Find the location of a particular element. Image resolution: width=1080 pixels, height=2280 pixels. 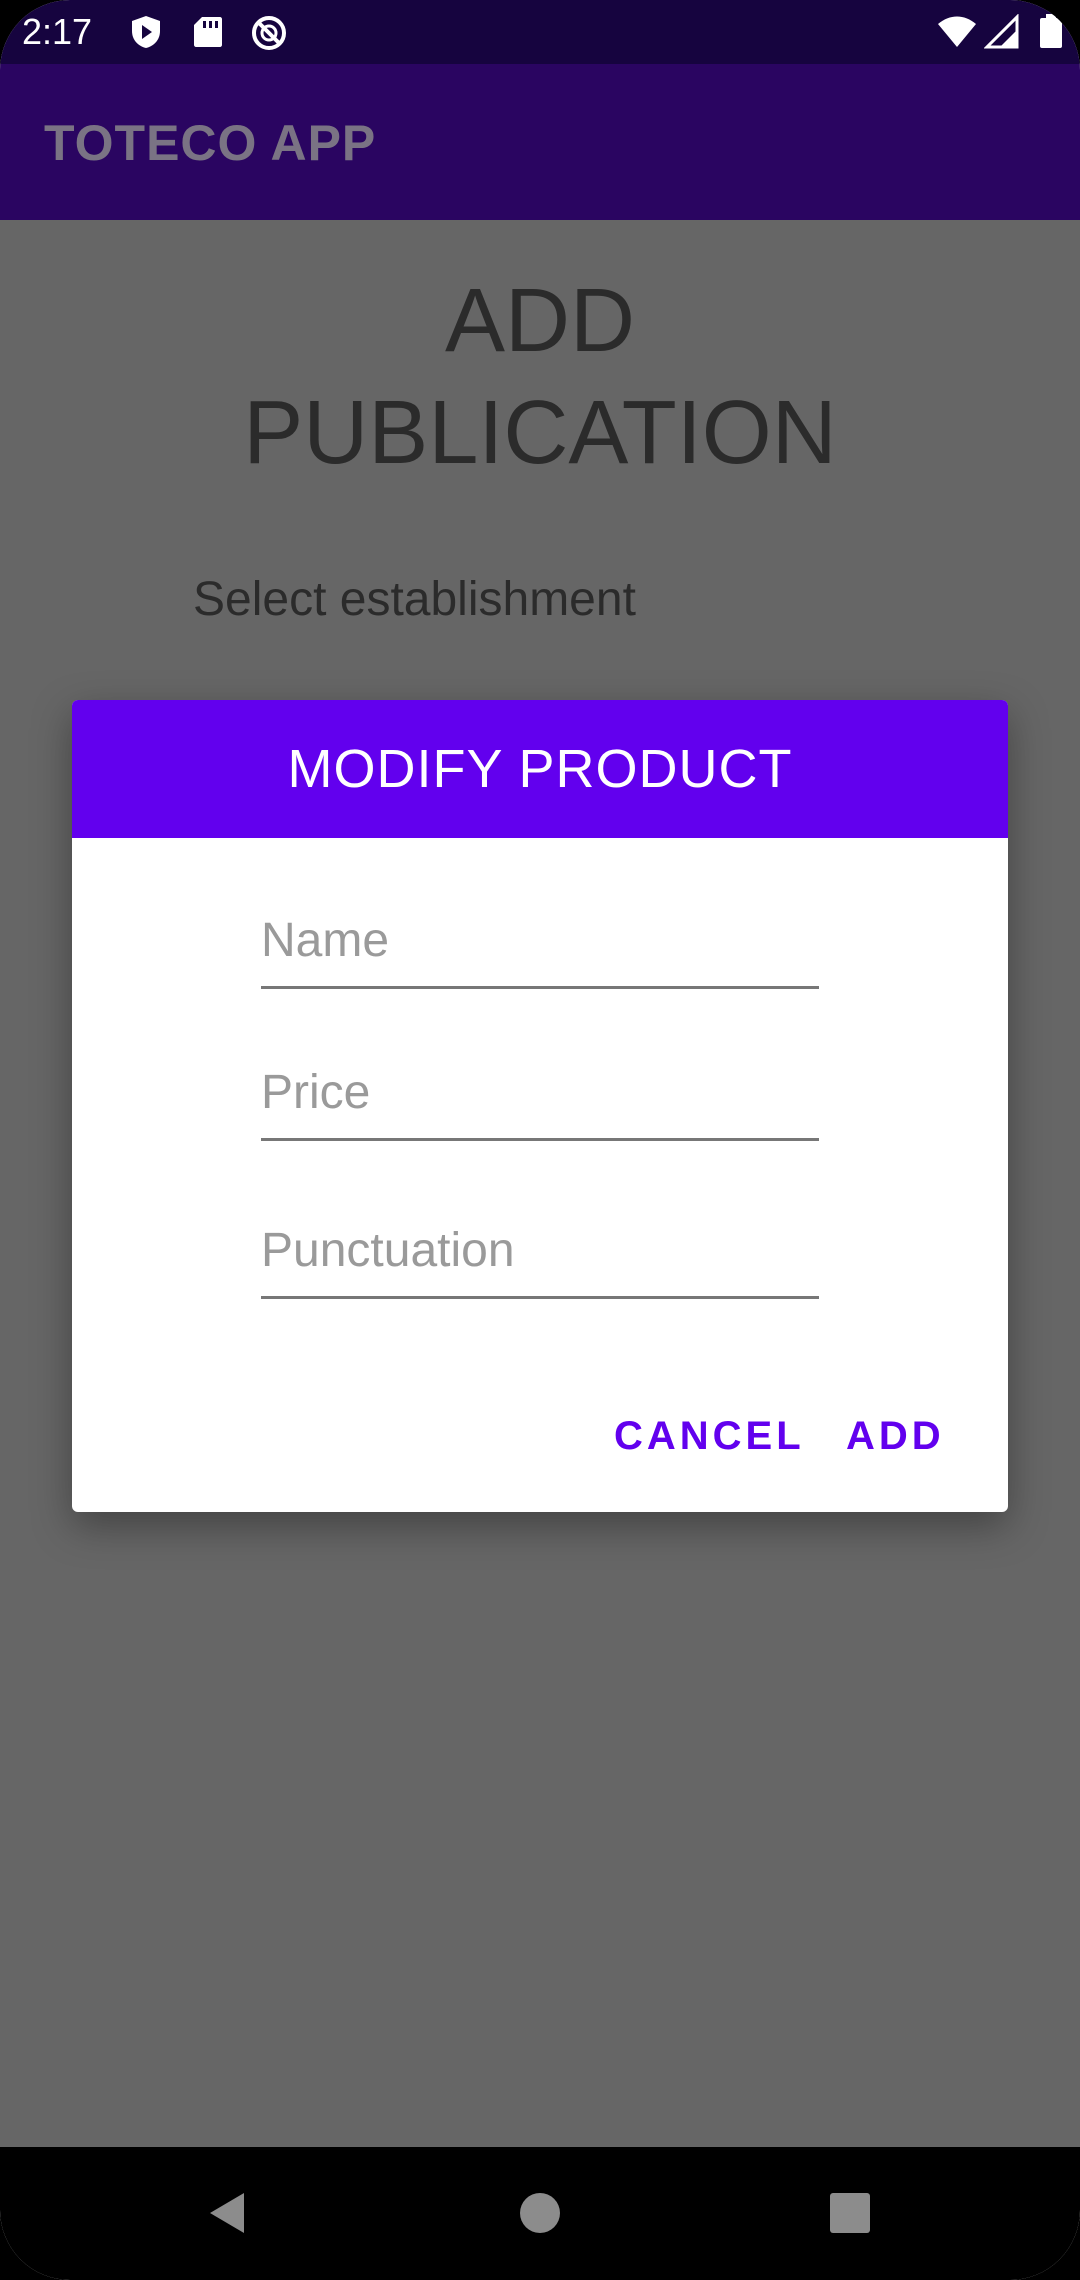

navigation-bar is located at coordinates (540, 2213).